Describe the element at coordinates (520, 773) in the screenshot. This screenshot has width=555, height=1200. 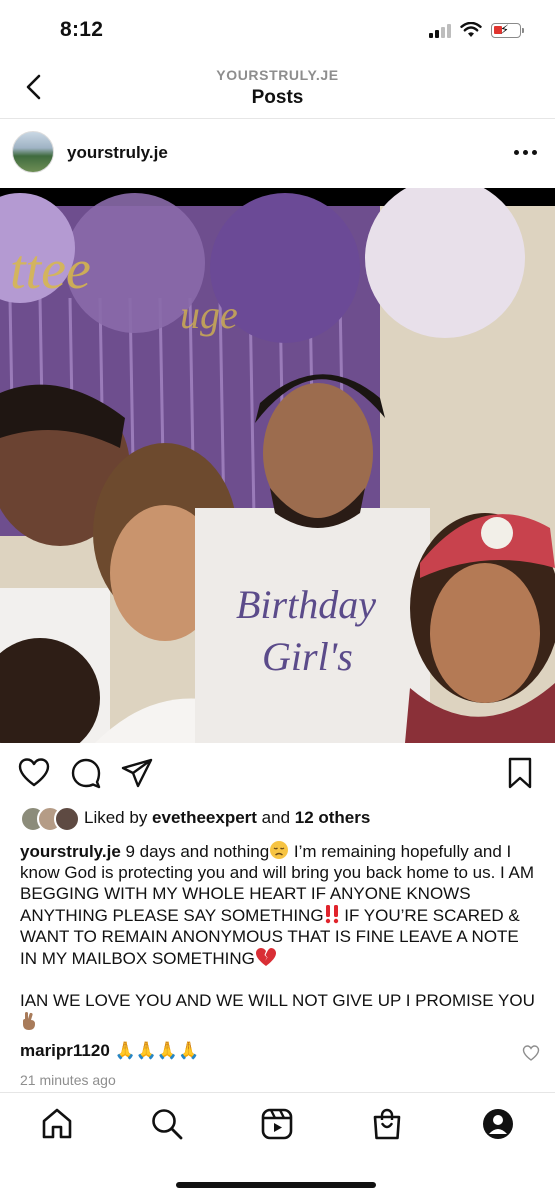
I see `bookmark-icon` at that location.